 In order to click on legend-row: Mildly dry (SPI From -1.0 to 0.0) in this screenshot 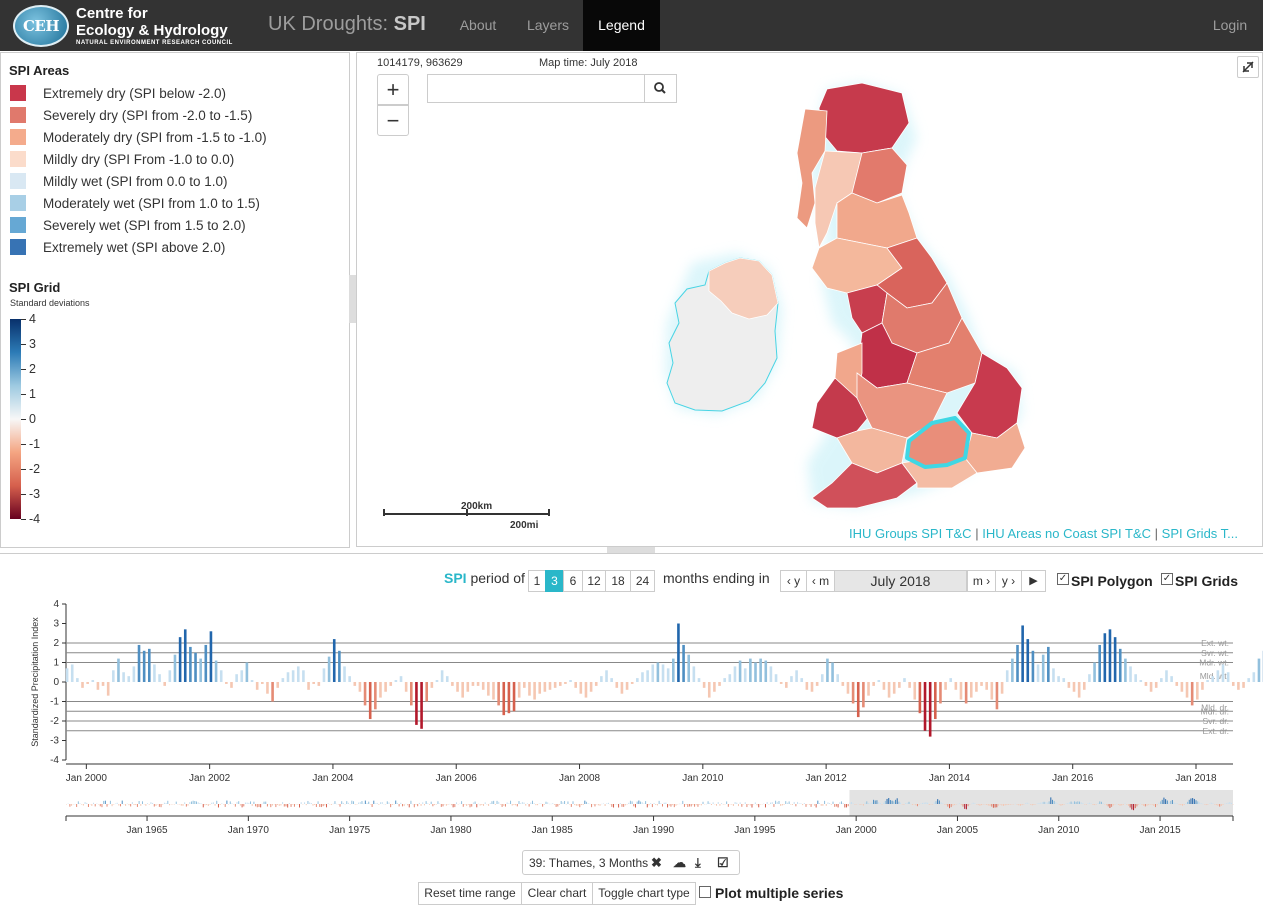, I will do `click(122, 159)`.